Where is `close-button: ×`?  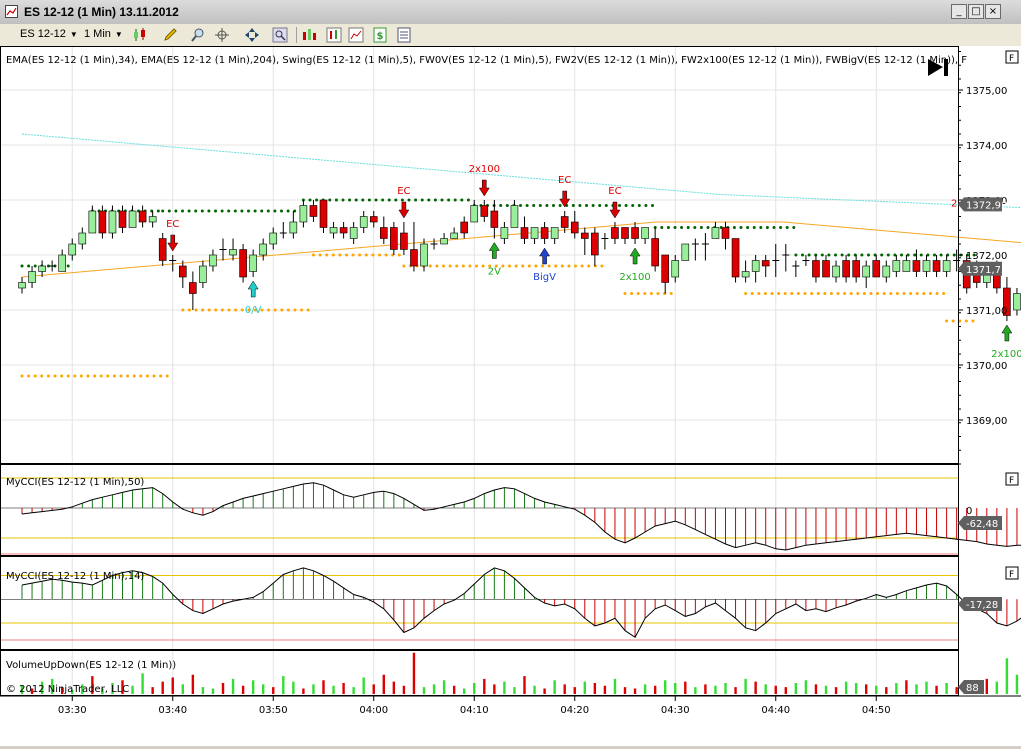 close-button: × is located at coordinates (993, 11).